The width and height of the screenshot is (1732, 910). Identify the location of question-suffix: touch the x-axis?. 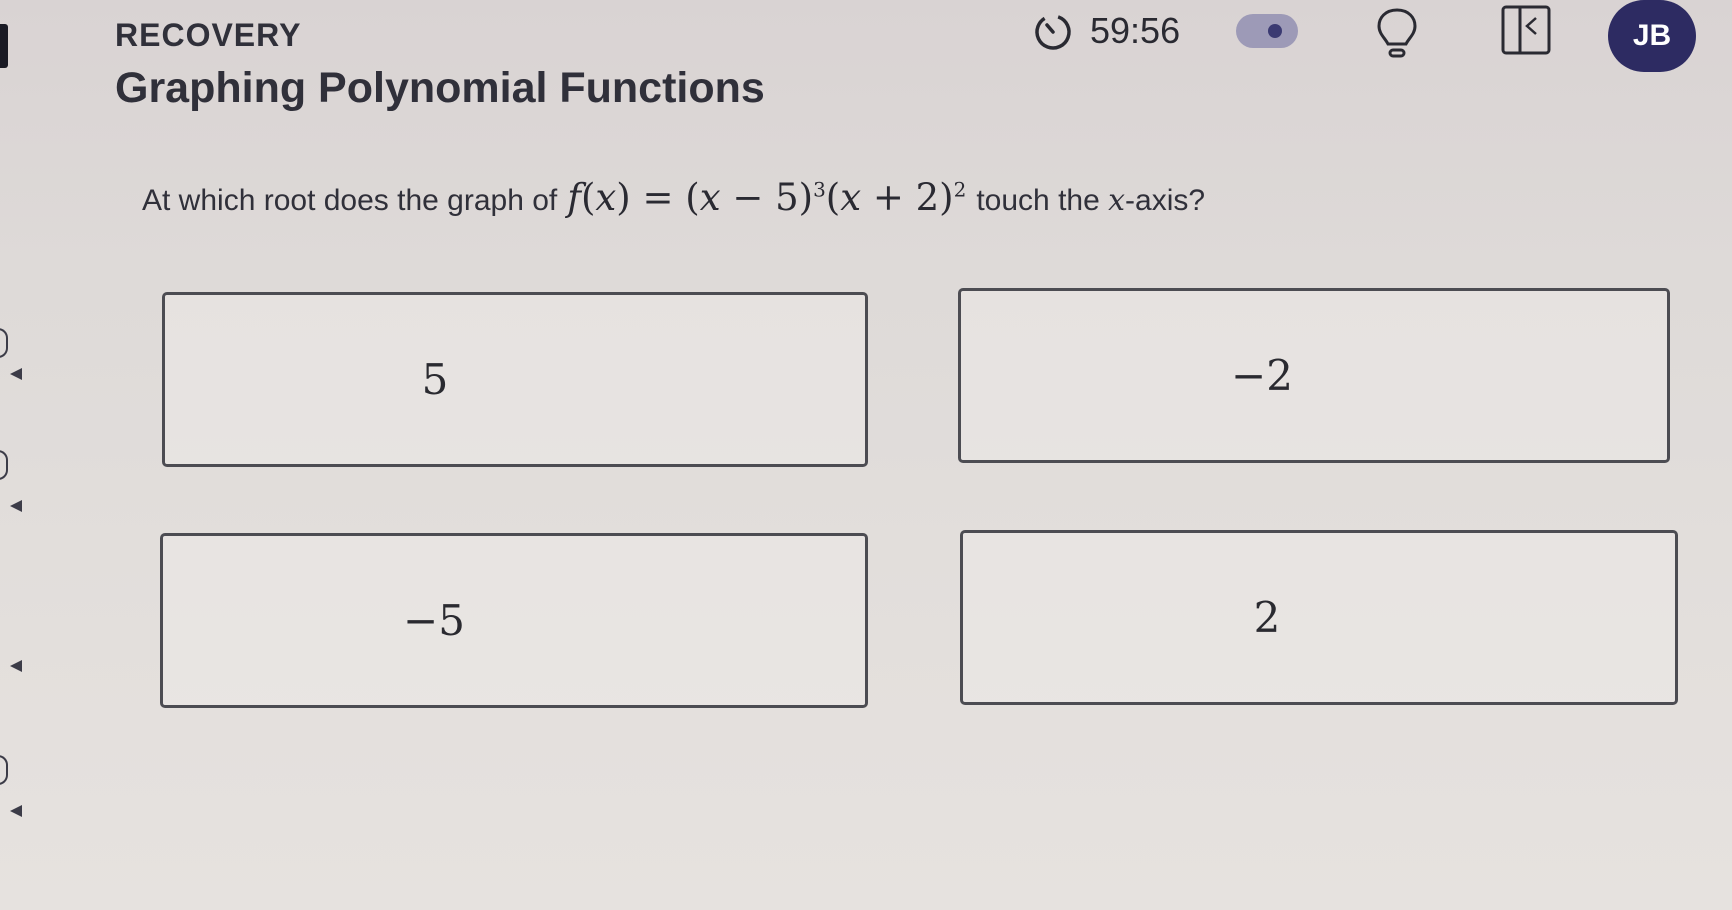
(1090, 200).